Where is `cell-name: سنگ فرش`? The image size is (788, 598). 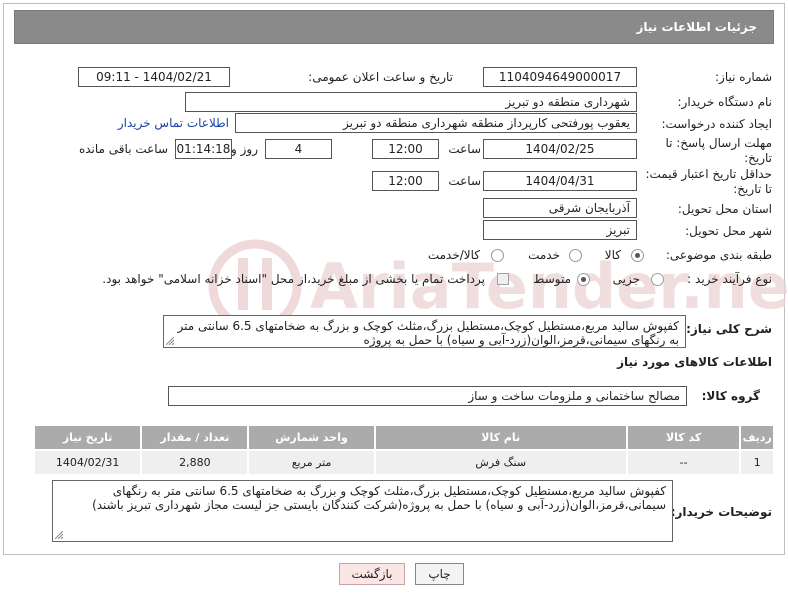
cell-name: سنگ فرش is located at coordinates (500, 462).